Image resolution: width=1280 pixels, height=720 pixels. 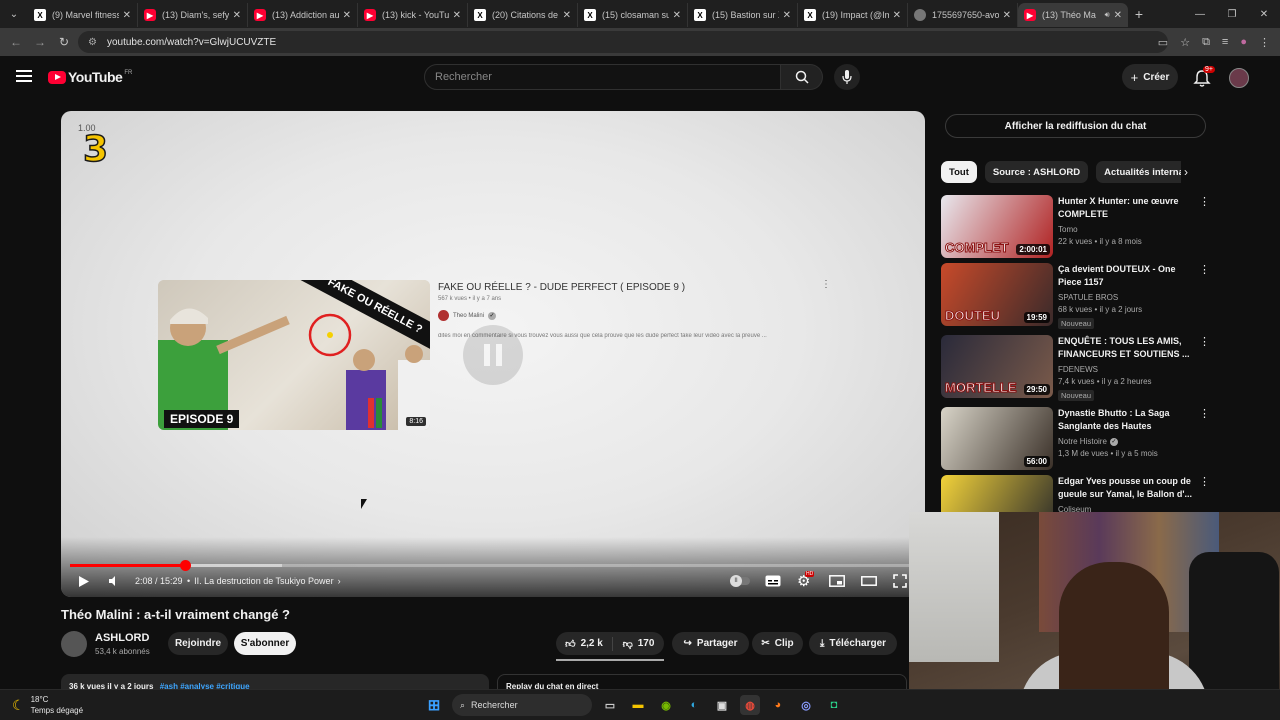 What do you see at coordinates (1073, 15) in the screenshot?
I see `browser-tab: ▶ (13) Théo Ma 🔊︎ ✕` at bounding box center [1073, 15].